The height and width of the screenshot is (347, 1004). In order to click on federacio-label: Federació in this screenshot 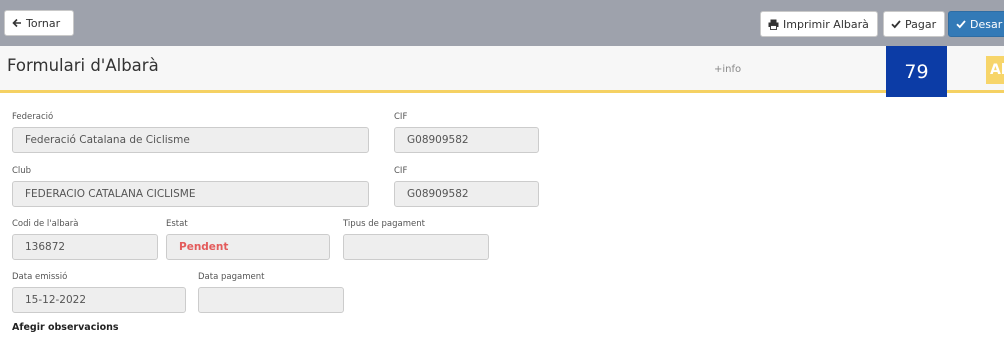, I will do `click(33, 117)`.